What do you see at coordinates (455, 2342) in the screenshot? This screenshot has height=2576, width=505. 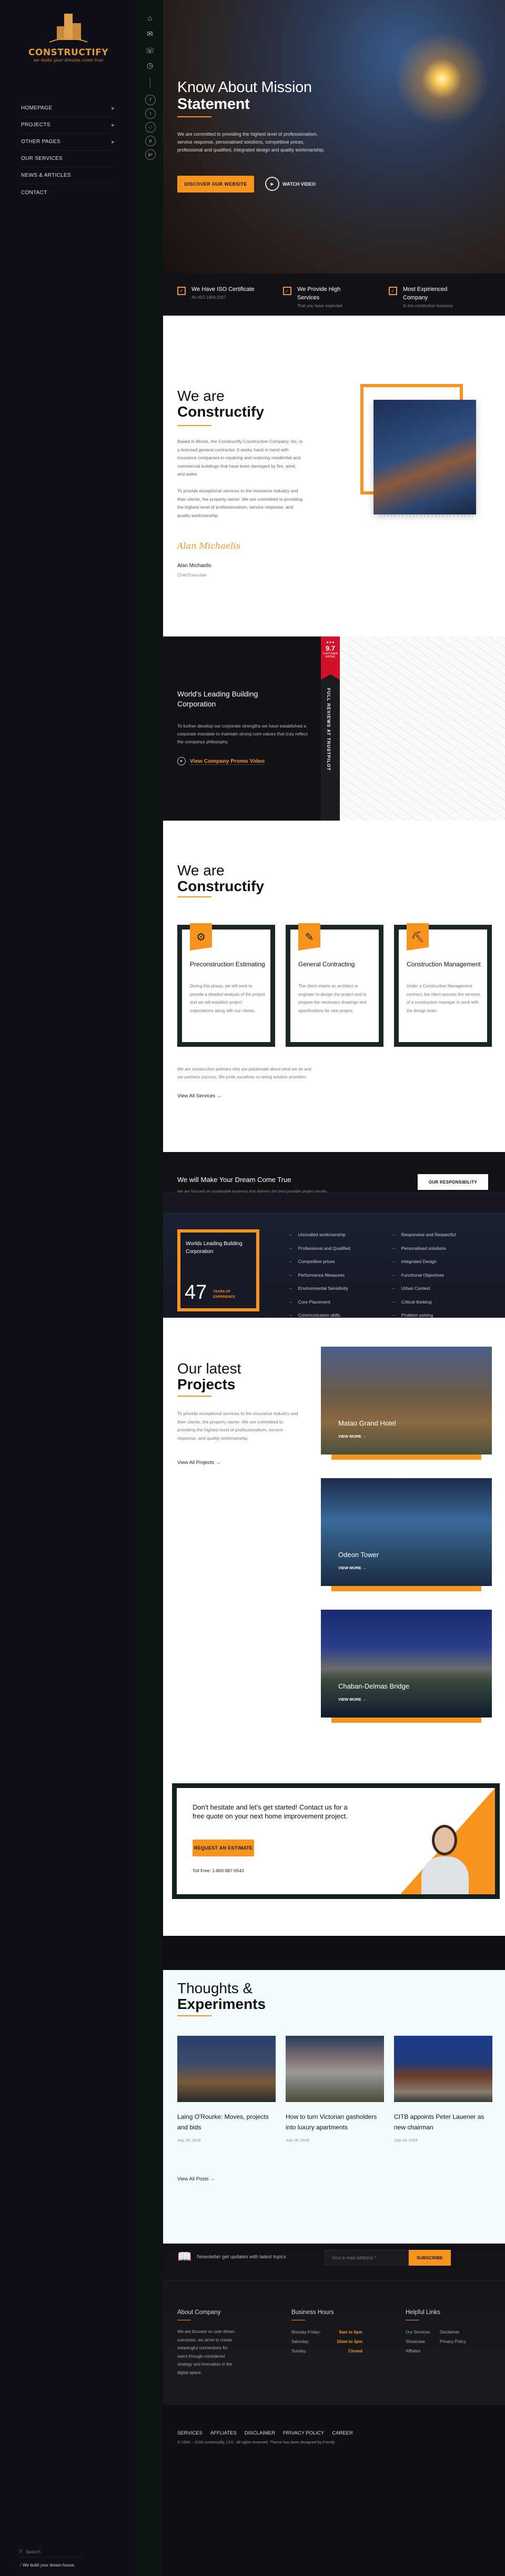 I see `footer-link: Privacy Policy` at bounding box center [455, 2342].